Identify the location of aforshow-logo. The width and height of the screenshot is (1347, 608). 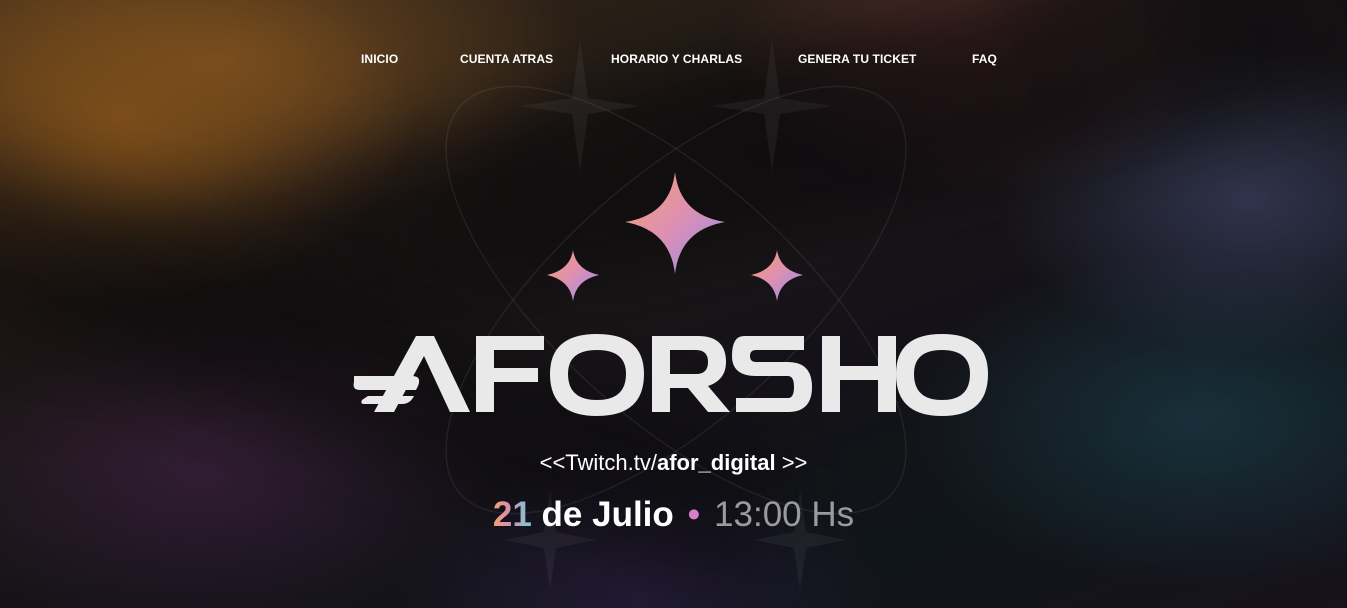
(670, 375).